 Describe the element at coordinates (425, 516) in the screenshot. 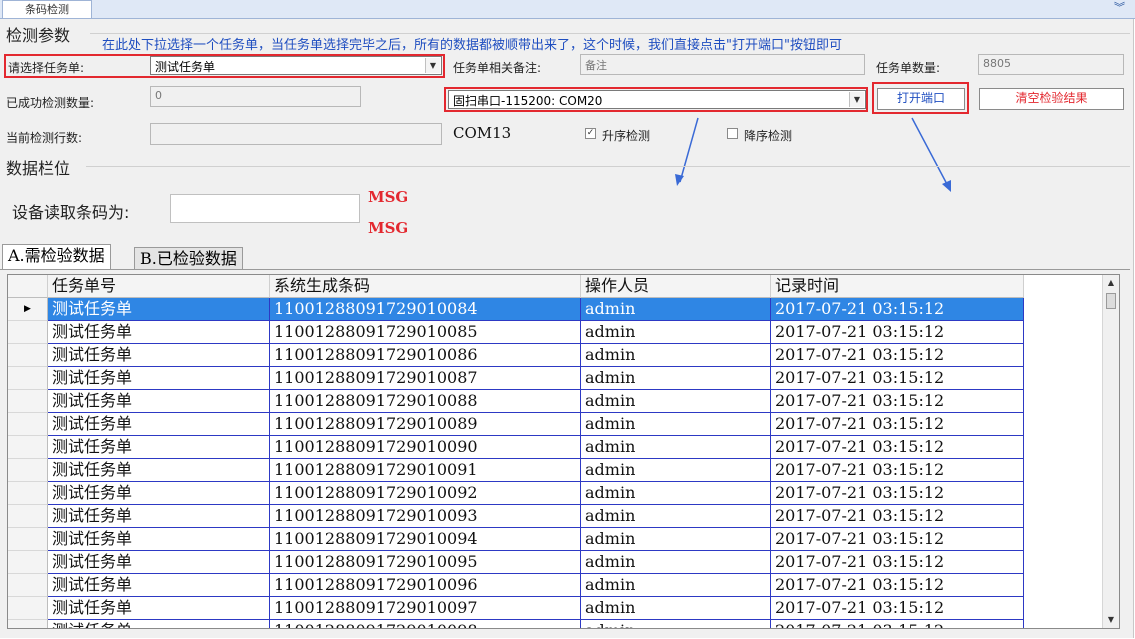

I see `cell-barcode: 11001288091729010093` at that location.